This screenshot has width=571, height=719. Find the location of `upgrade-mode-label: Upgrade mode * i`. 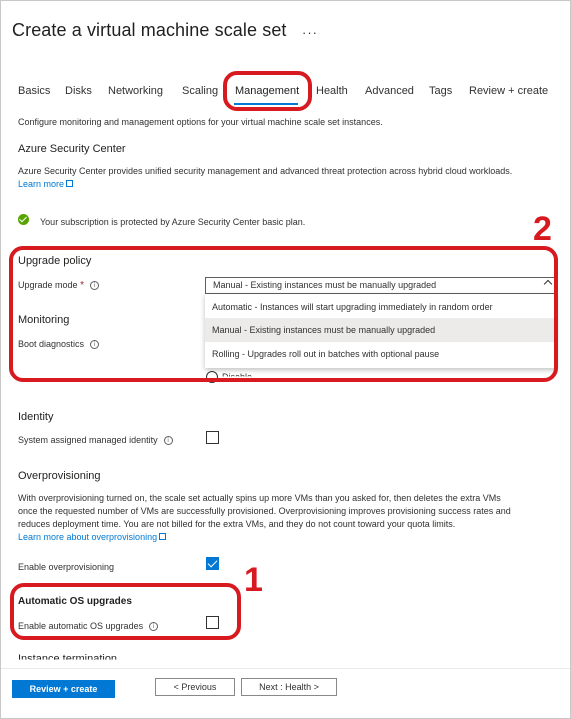

upgrade-mode-label: Upgrade mode * i is located at coordinates (58, 285).